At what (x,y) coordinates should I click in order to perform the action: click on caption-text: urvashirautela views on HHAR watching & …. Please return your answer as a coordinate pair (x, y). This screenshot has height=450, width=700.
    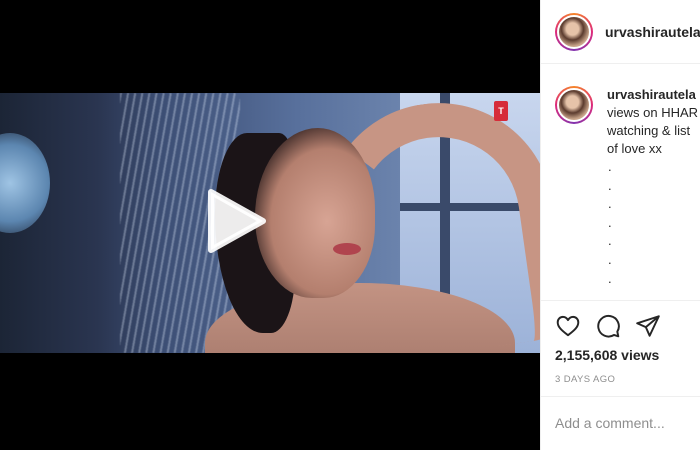
    Looking at the image, I should click on (653, 187).